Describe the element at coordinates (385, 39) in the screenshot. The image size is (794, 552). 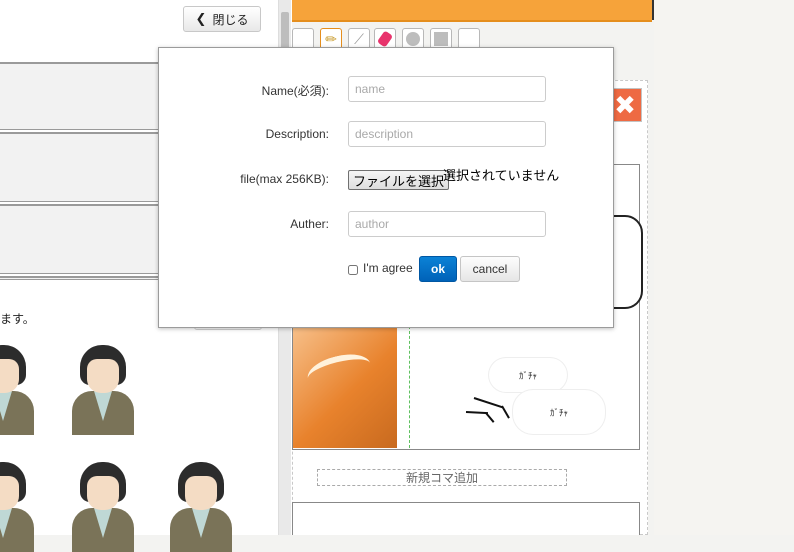
I see `eraser-icon` at that location.